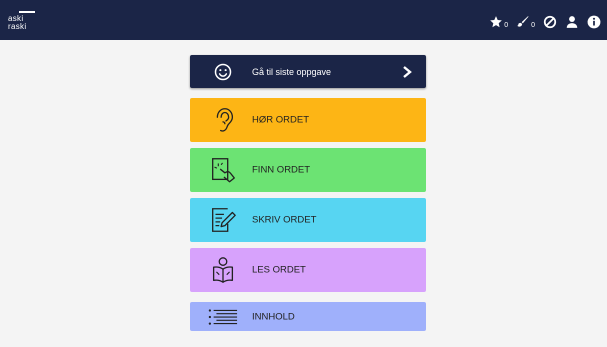 This screenshot has height=347, width=607. I want to click on skriv-ordet-button: SKRIV ORDET, so click(308, 220).